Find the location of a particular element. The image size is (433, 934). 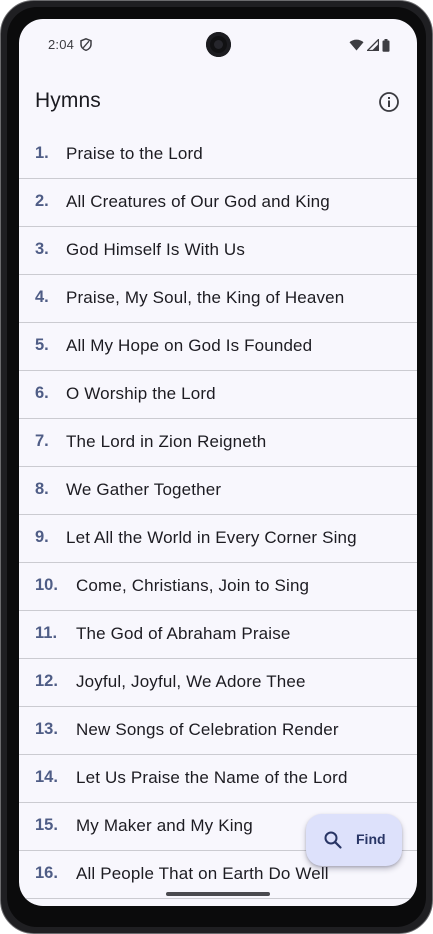

hymn-number: 12. is located at coordinates (46, 681).